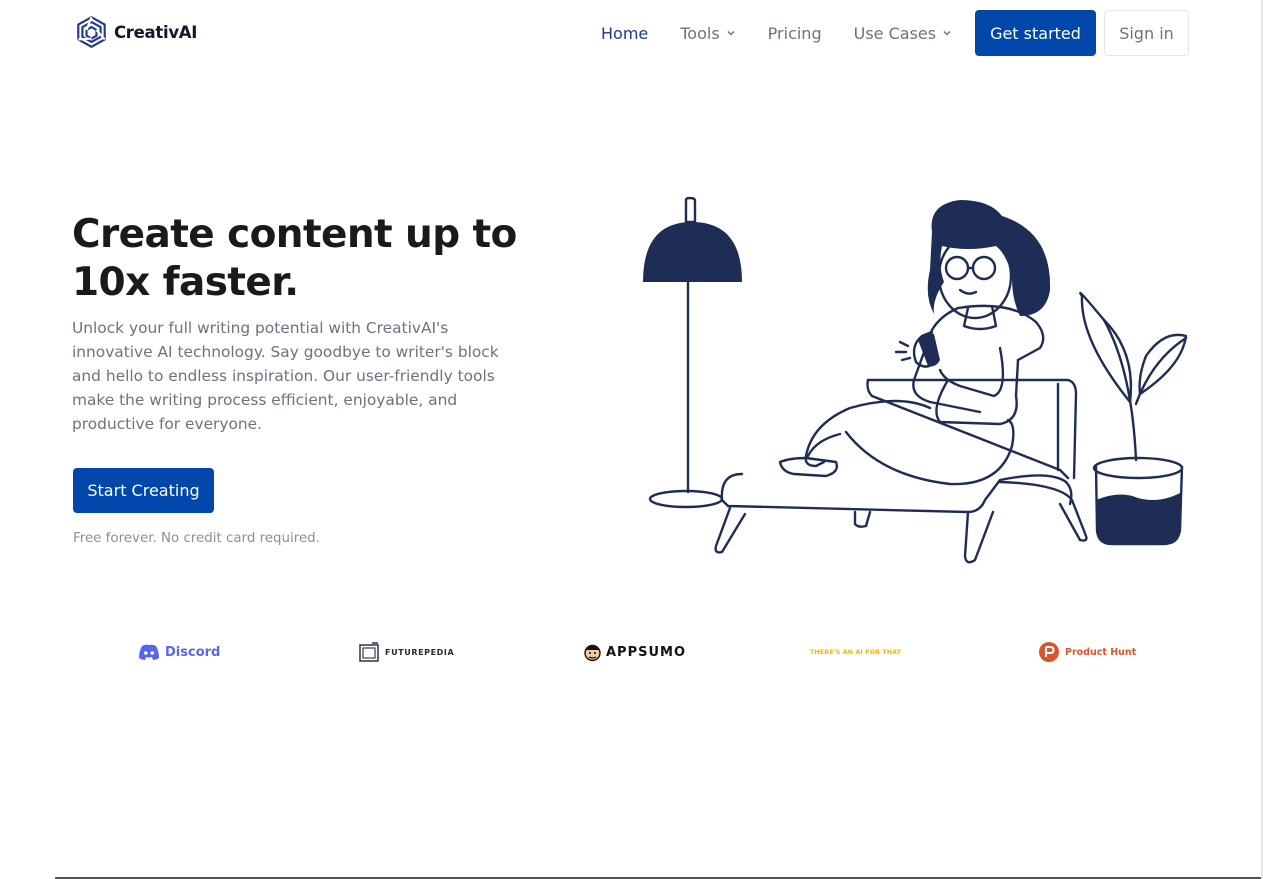  What do you see at coordinates (302, 259) in the screenshot?
I see `hero-title: Create content up to 10x faster.` at bounding box center [302, 259].